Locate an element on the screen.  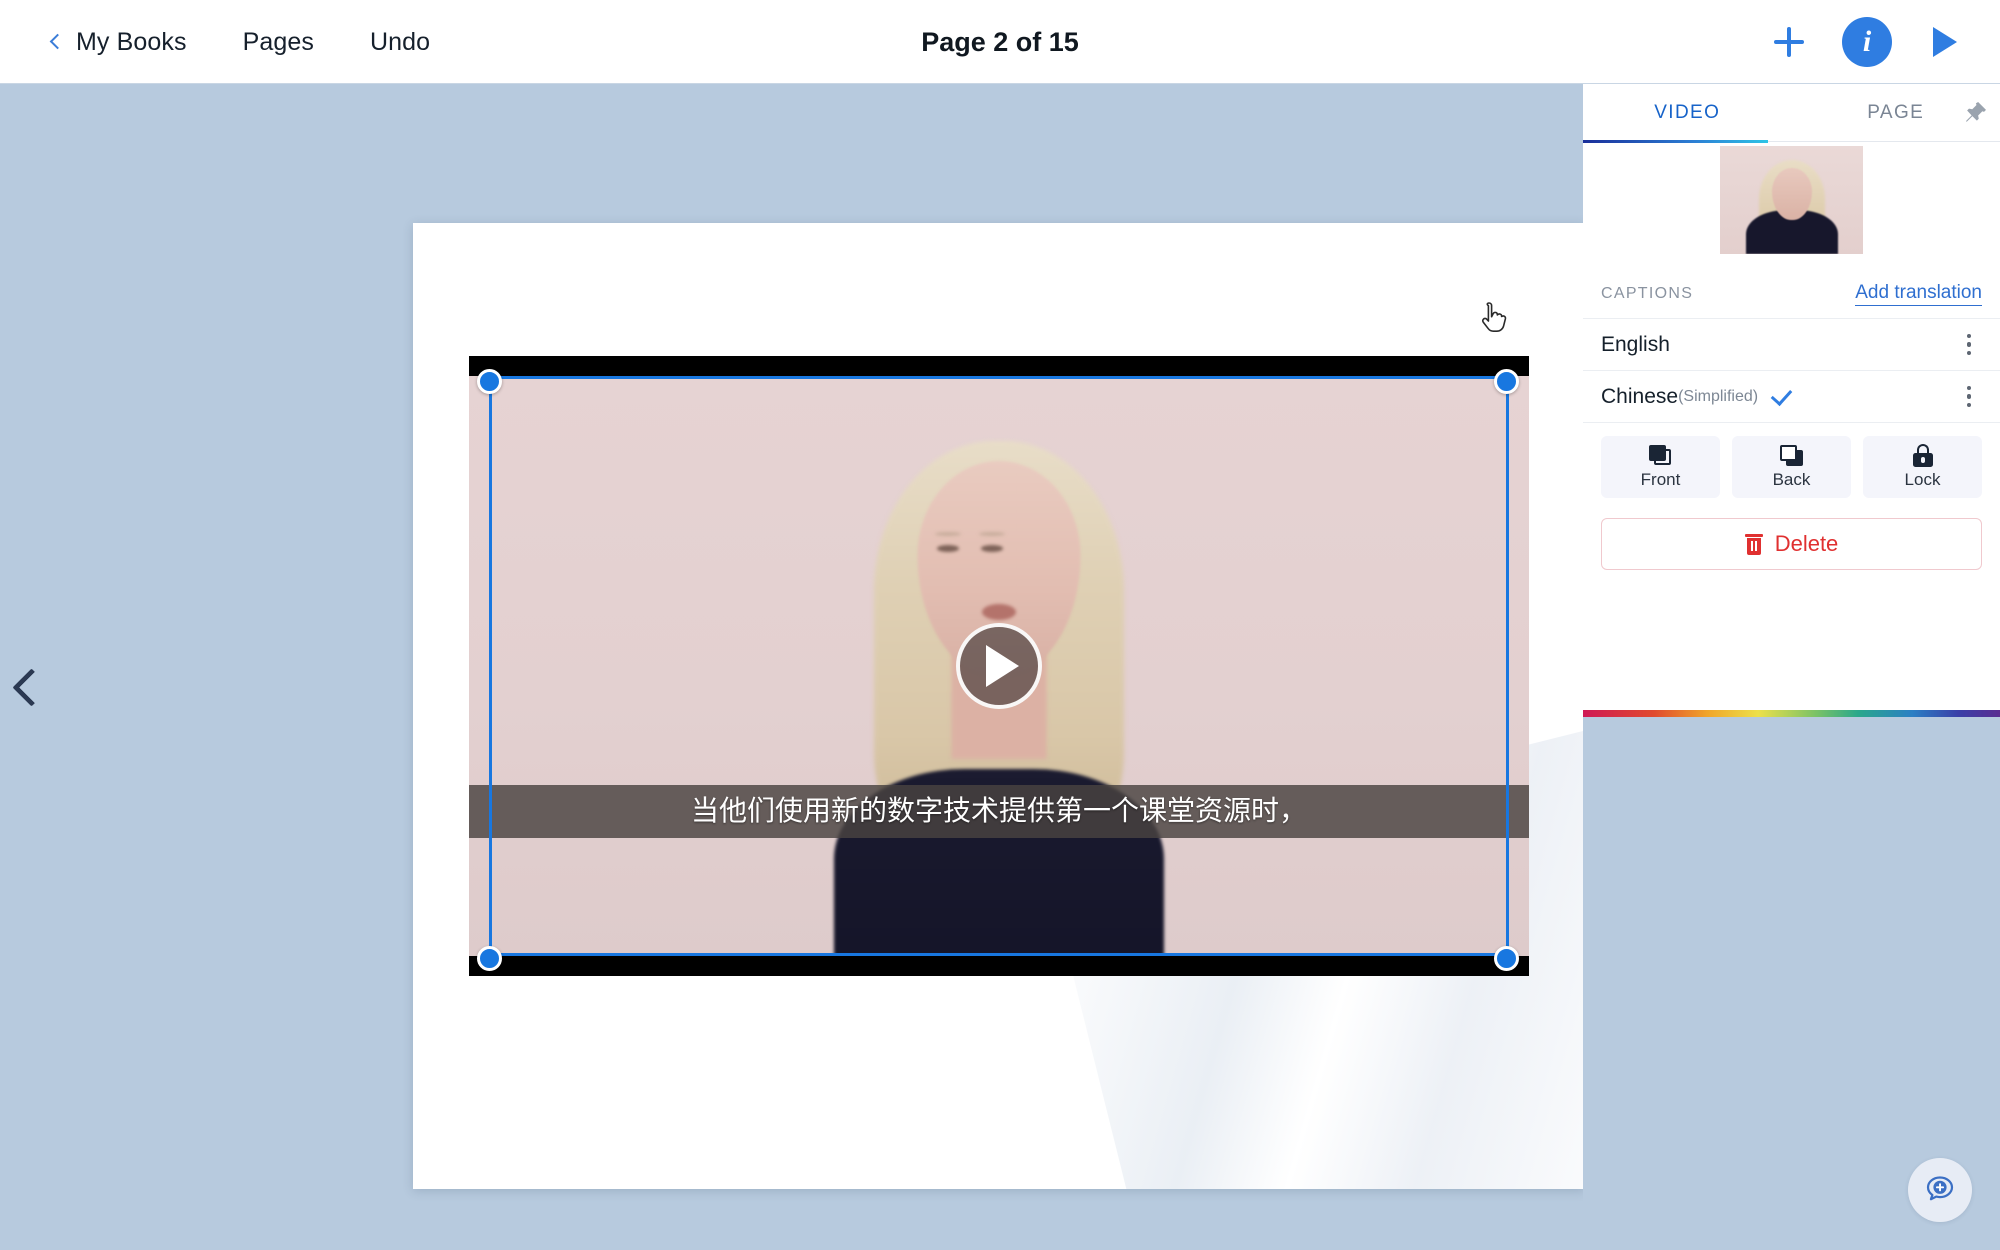
pages-button: Pages is located at coordinates (278, 42).